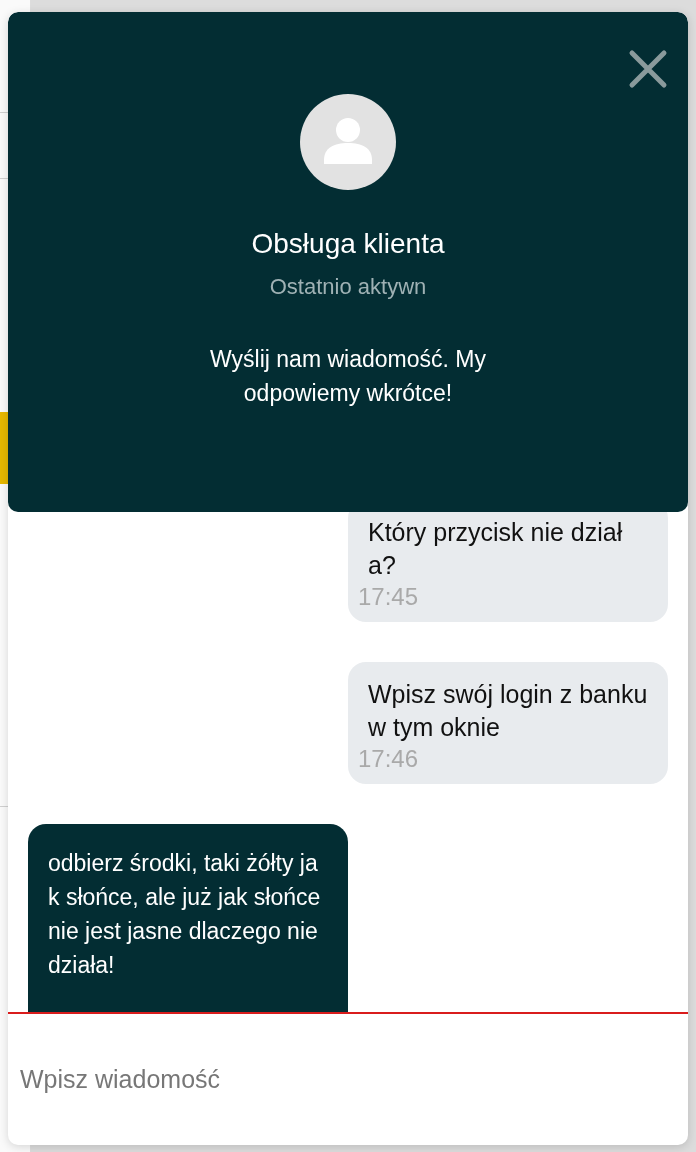 The image size is (696, 1152). Describe the element at coordinates (495, 549) in the screenshot. I see `message-text: Który przycisk nie działa?` at that location.